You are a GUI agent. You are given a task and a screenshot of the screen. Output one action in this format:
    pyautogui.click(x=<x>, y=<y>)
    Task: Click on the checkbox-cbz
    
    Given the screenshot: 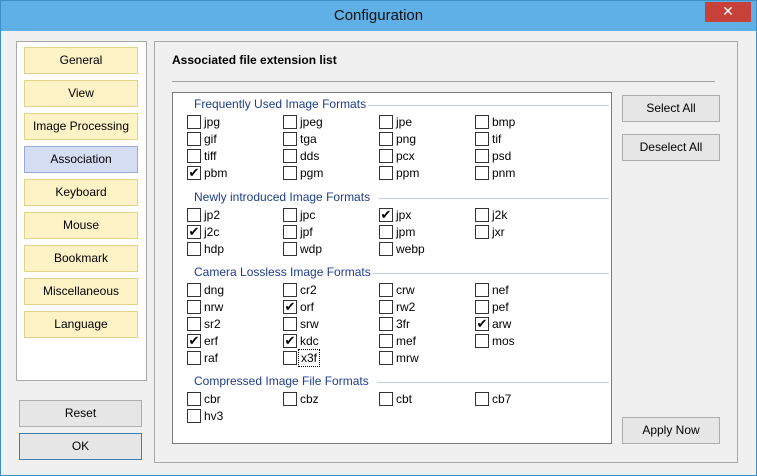 What is the action you would take?
    pyautogui.click(x=290, y=399)
    